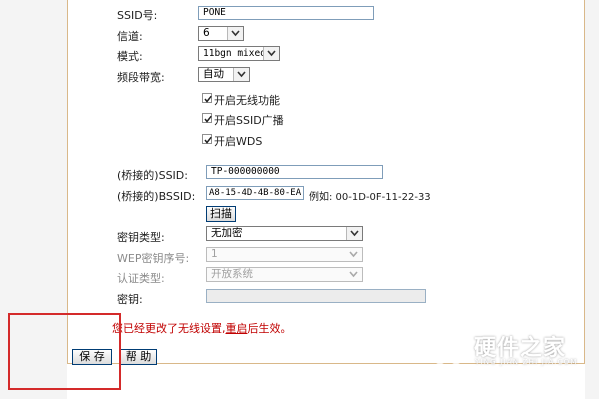 The width and height of the screenshot is (599, 399). What do you see at coordinates (249, 120) in the screenshot?
I see `enable-ssid-broadcast-label: 开启SSID广播` at bounding box center [249, 120].